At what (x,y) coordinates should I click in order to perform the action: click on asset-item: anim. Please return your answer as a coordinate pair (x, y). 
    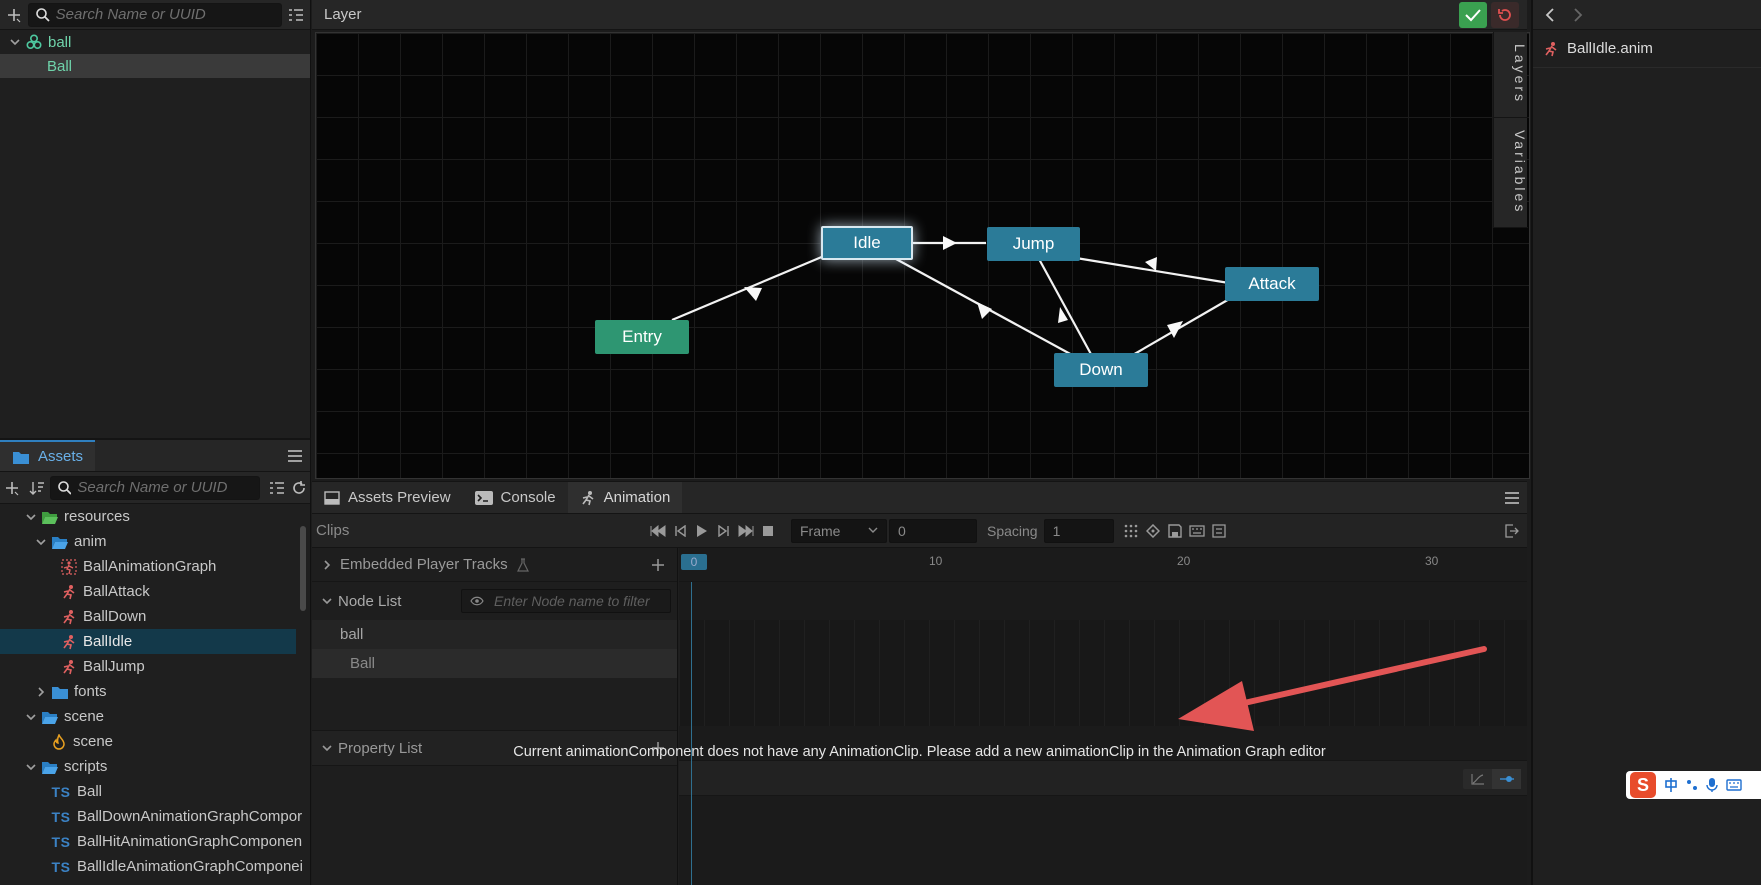
    Looking at the image, I should click on (155, 541).